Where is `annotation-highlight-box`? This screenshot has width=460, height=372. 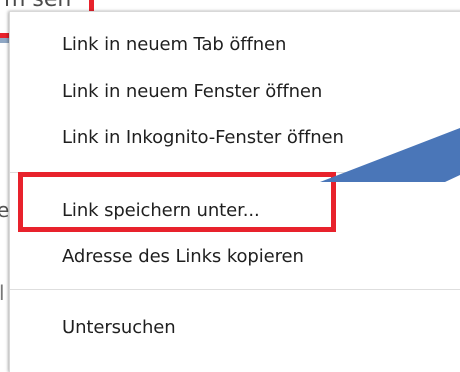
annotation-highlight-box is located at coordinates (177, 202).